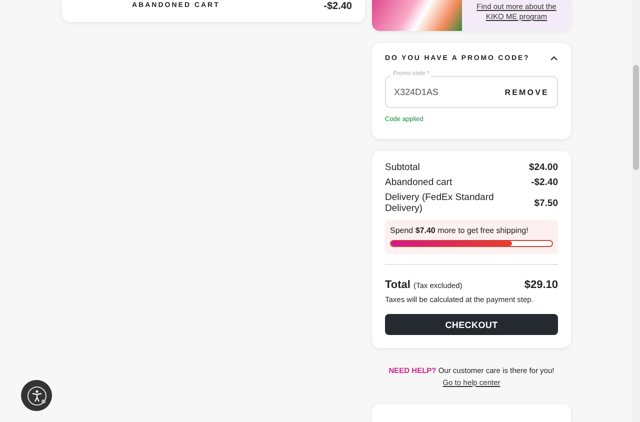 Image resolution: width=640 pixels, height=422 pixels. I want to click on promo-code-value: X324D1AS, so click(416, 92).